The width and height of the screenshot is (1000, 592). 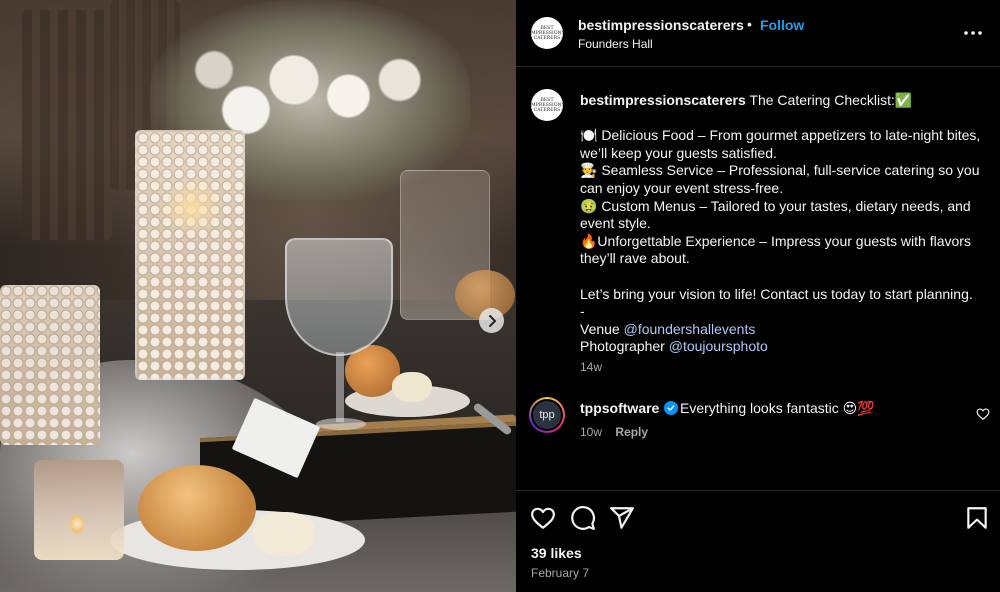 What do you see at coordinates (614, 432) in the screenshot?
I see `comment-meta: 10w Reply` at bounding box center [614, 432].